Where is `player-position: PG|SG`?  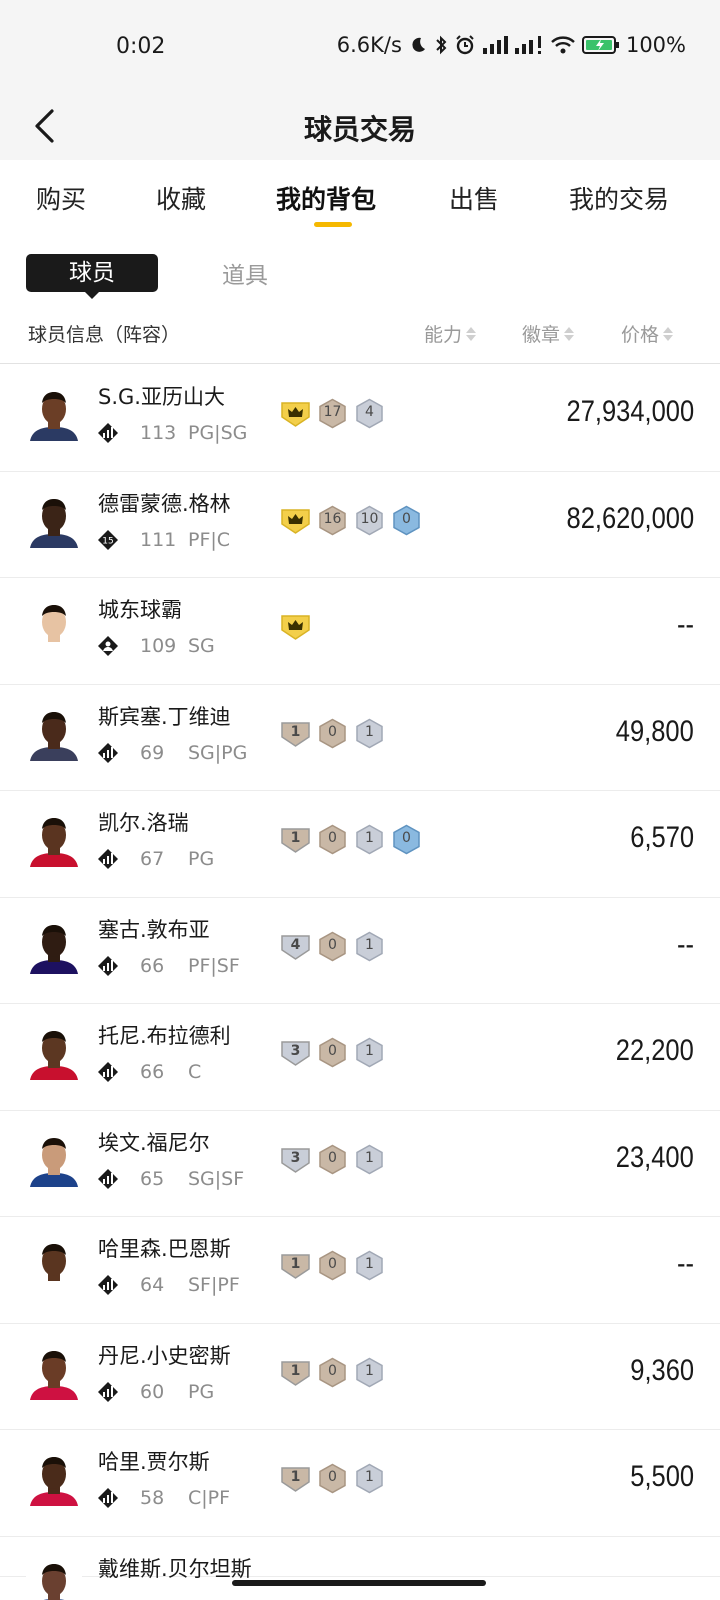
player-position: PG|SG is located at coordinates (218, 433).